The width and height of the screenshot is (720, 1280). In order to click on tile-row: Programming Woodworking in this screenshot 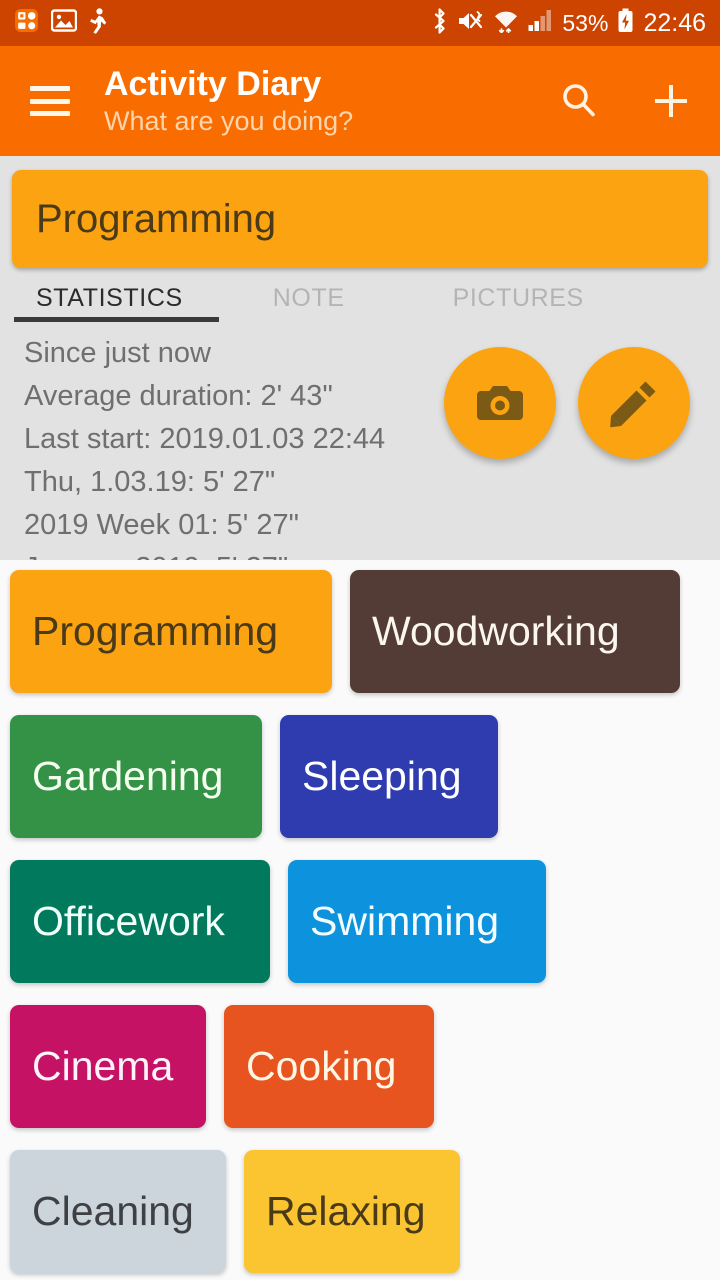, I will do `click(360, 631)`.